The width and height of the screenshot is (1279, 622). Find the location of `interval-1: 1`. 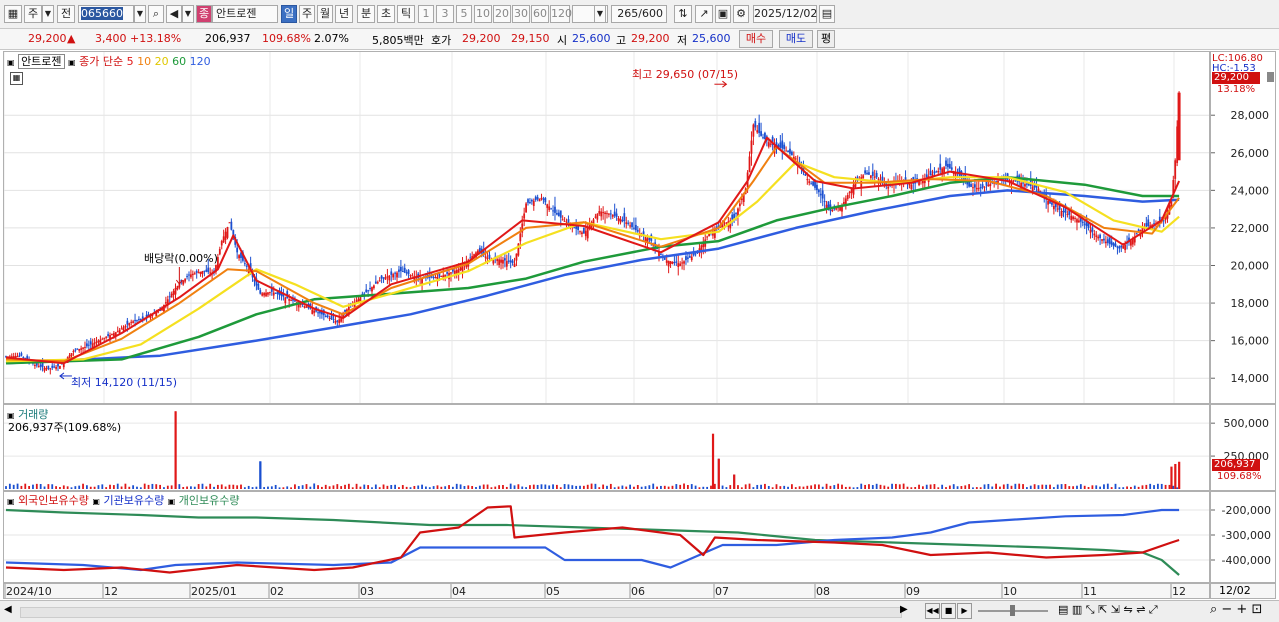

interval-1: 1 is located at coordinates (426, 14).